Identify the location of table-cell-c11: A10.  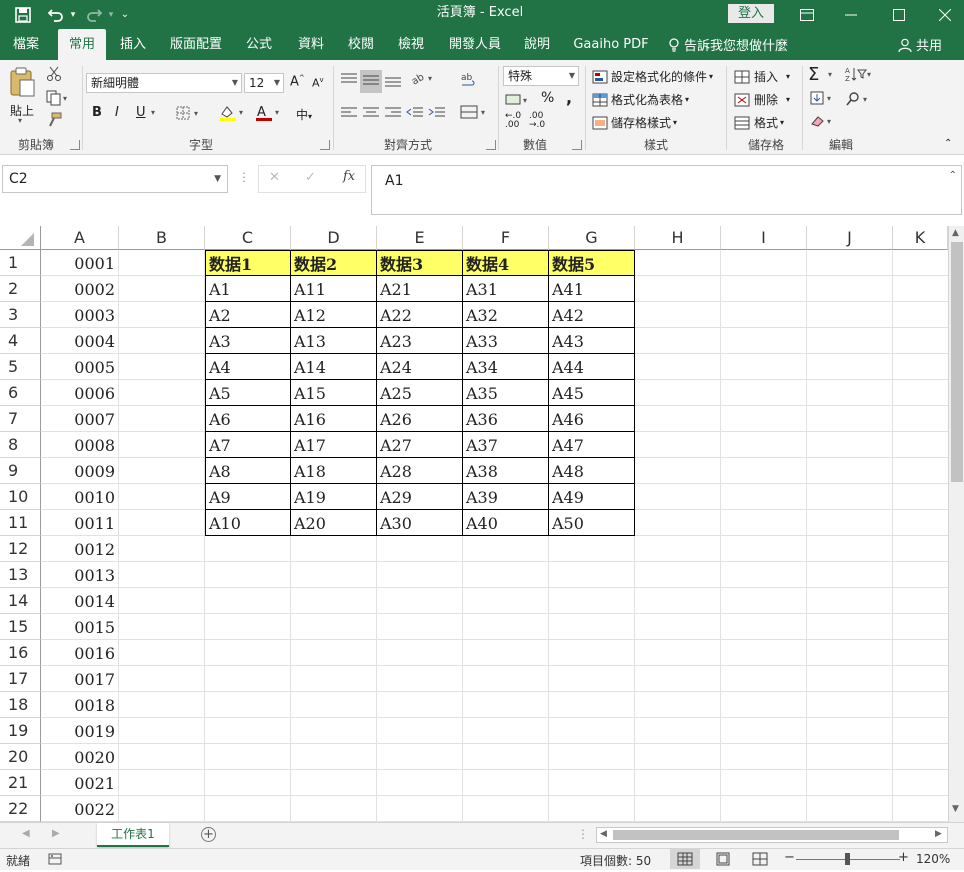
(248, 523).